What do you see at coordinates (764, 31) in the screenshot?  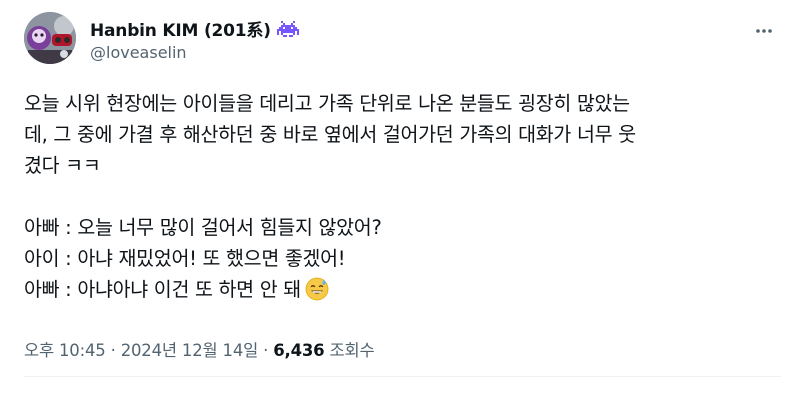 I see `more-options-icon` at bounding box center [764, 31].